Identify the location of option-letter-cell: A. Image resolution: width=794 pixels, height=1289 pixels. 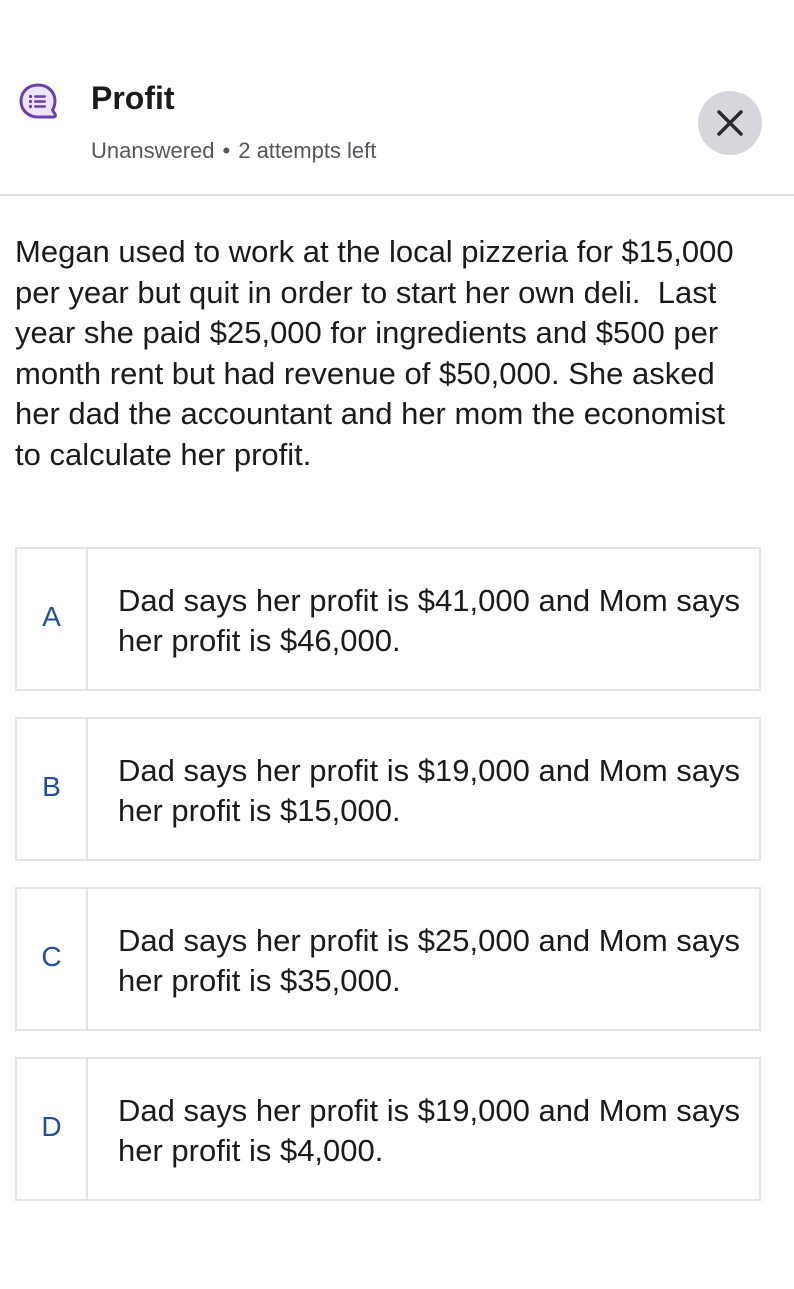
(52, 619).